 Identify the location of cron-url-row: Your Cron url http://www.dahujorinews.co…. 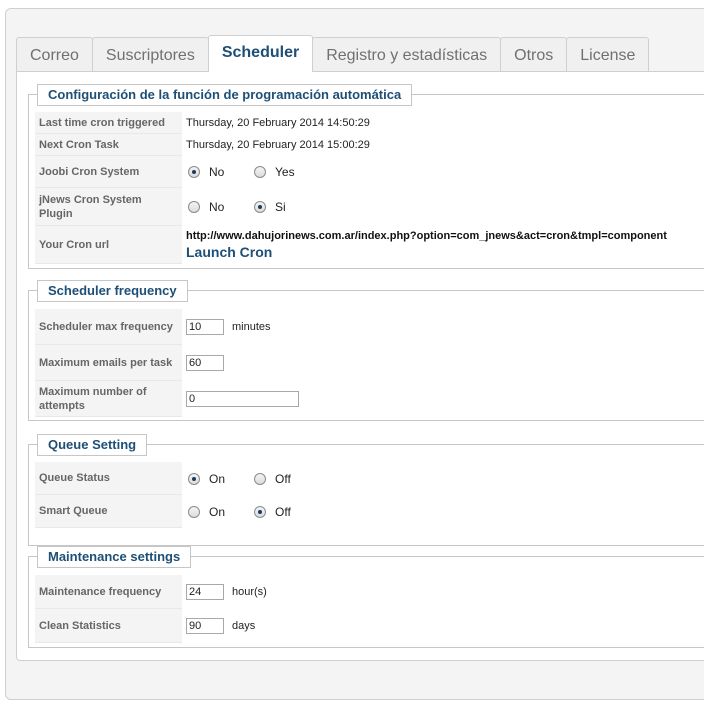
(369, 245).